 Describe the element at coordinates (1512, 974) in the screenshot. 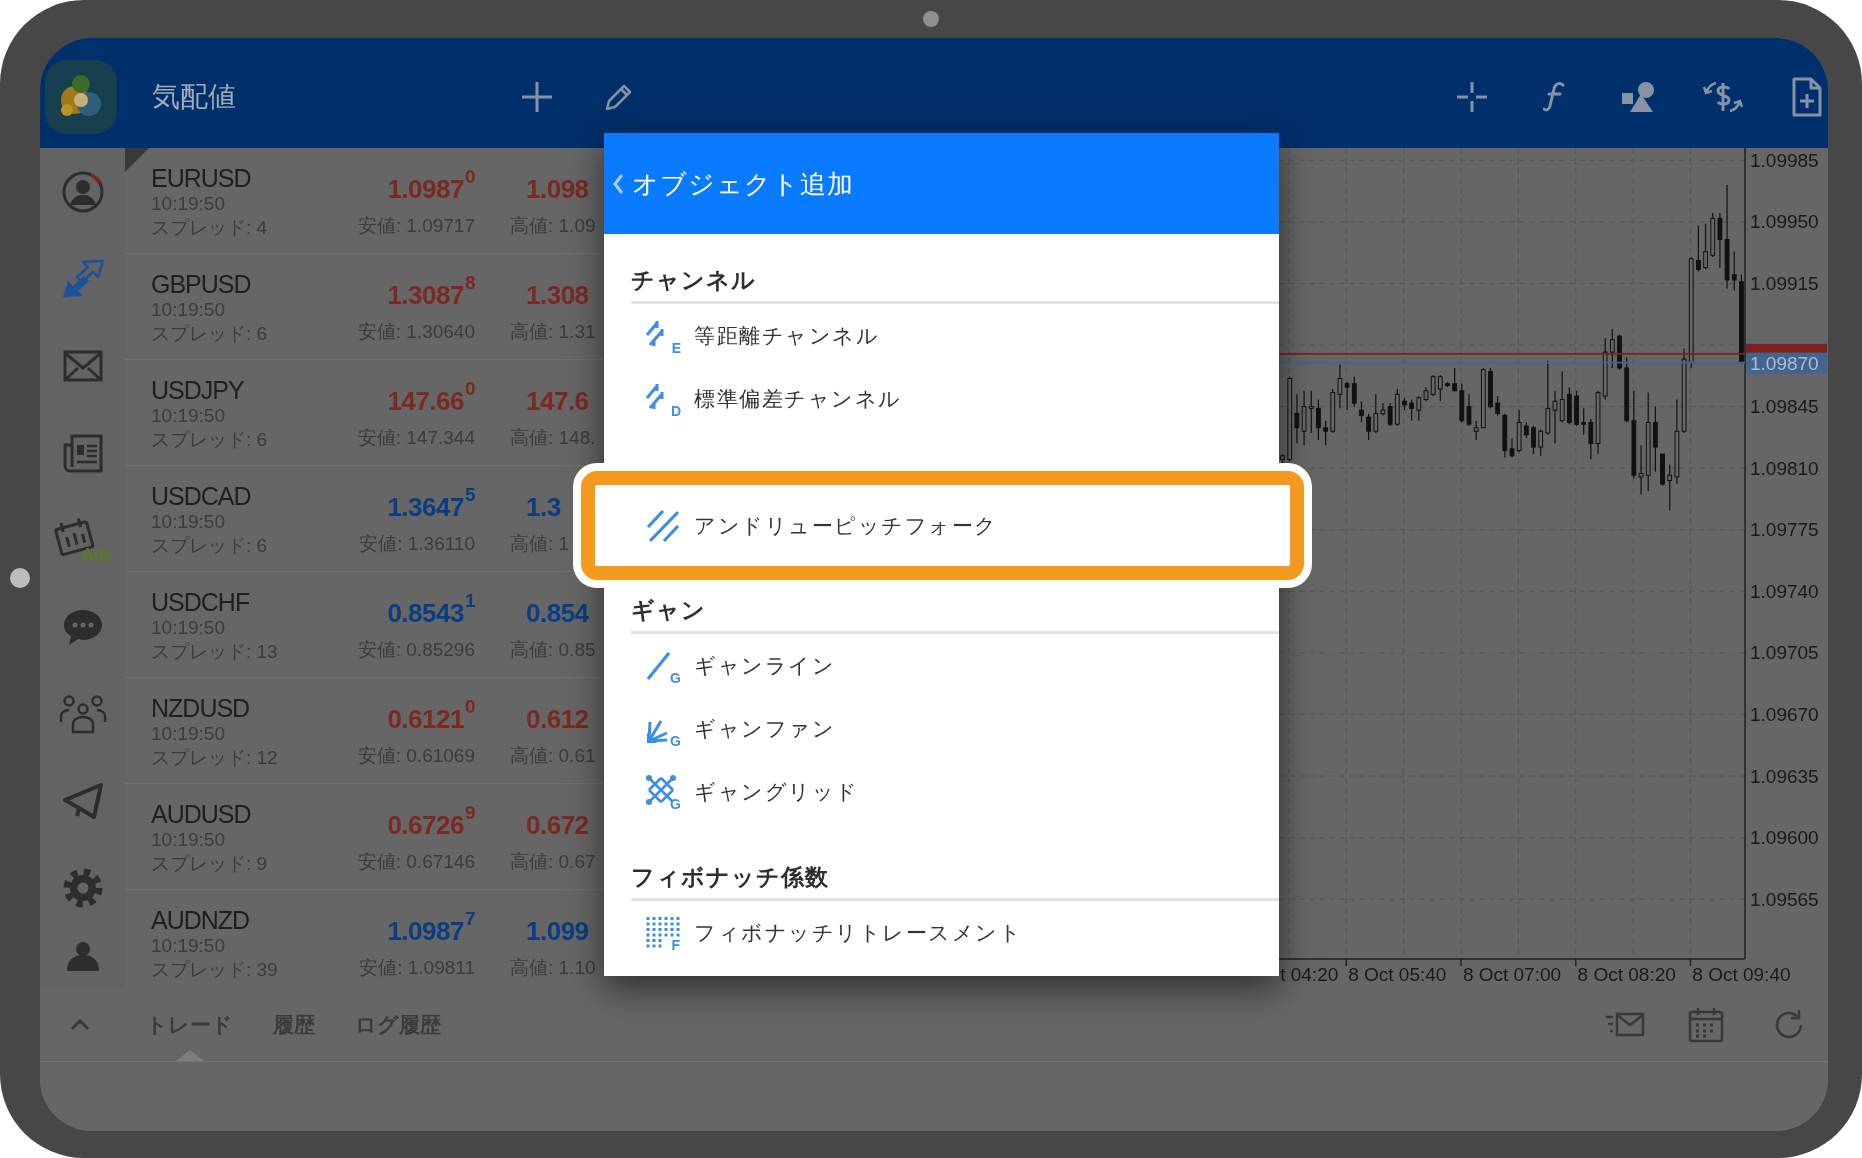

I see `time-label: 8 Oct 07:00` at that location.